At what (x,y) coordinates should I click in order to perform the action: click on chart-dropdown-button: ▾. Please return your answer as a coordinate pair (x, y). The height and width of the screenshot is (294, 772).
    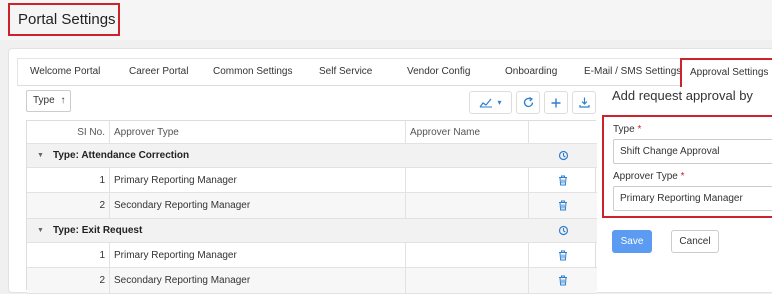
    Looking at the image, I should click on (490, 102).